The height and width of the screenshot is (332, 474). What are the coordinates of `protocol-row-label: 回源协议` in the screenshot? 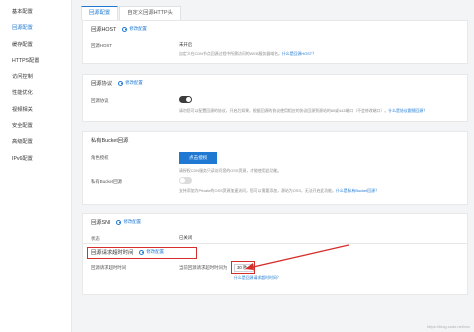 It's located at (100, 100).